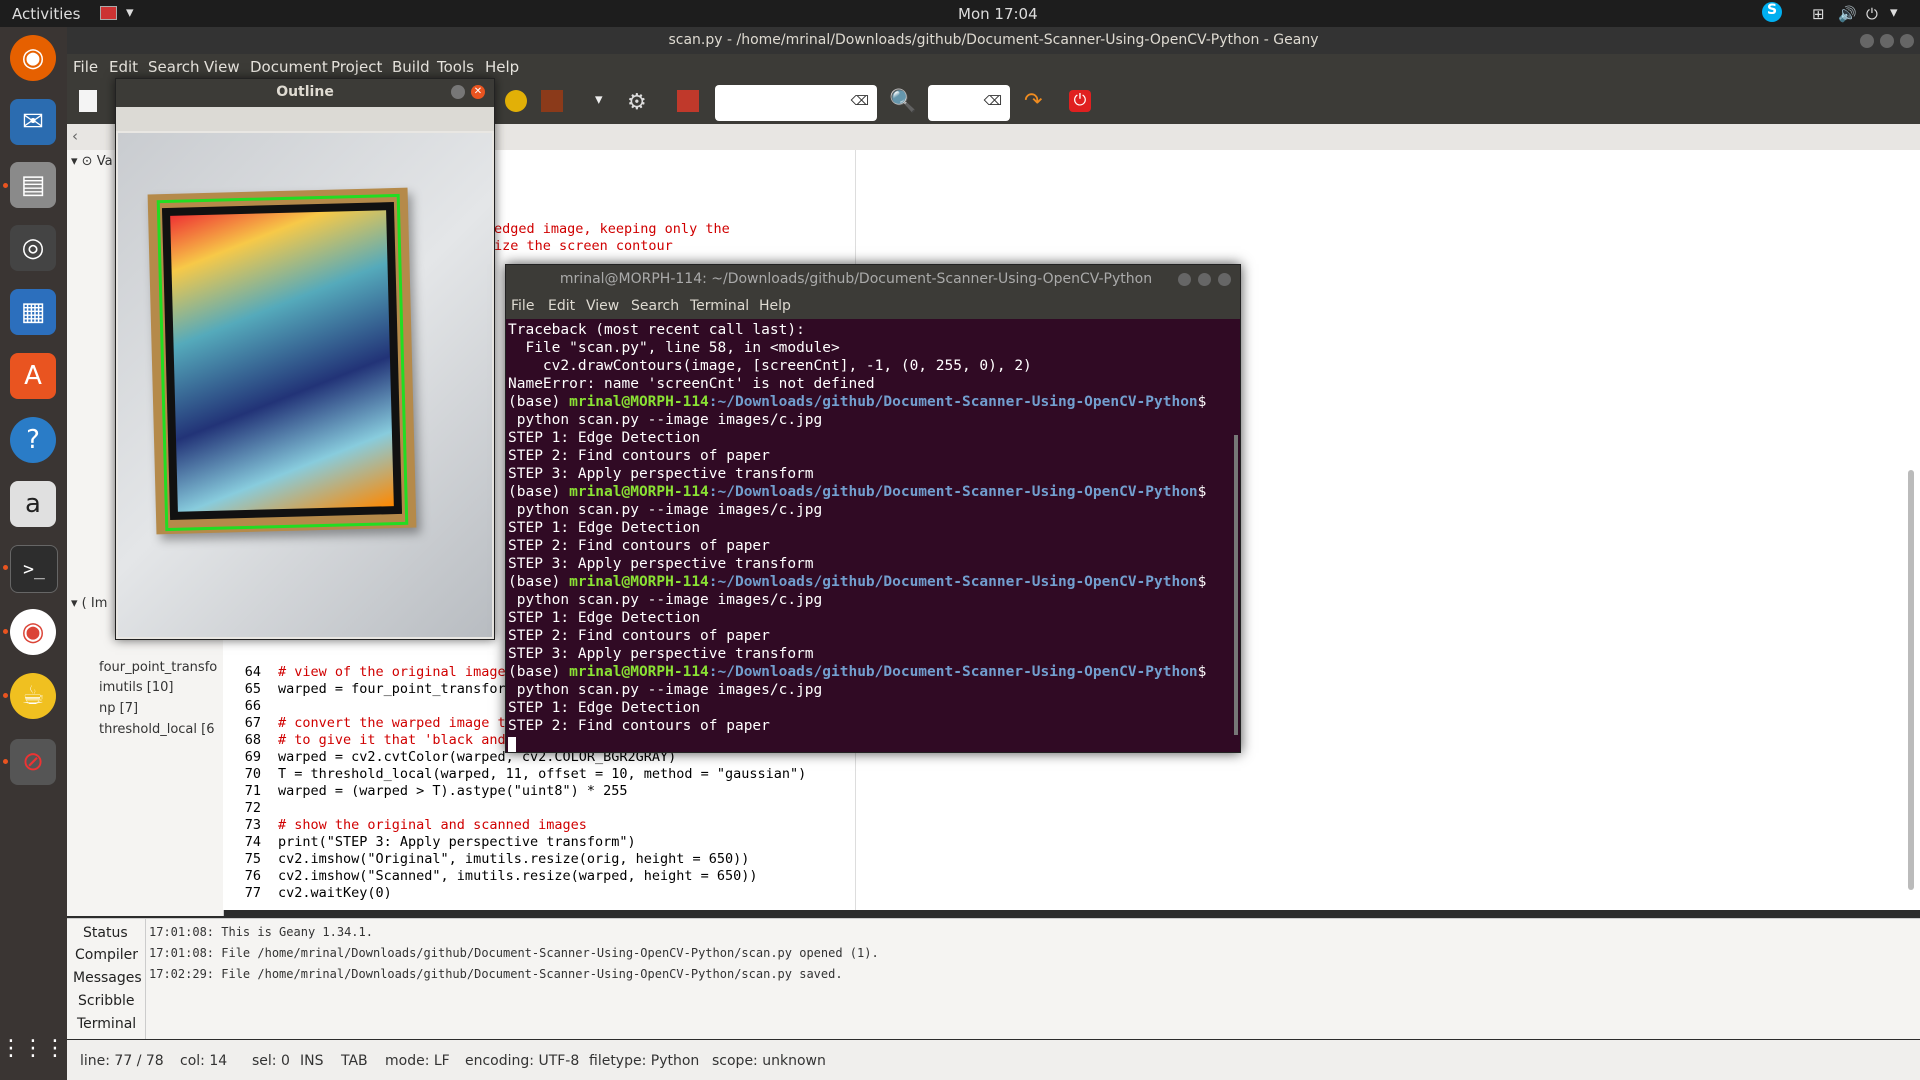  What do you see at coordinates (136, 687) in the screenshot?
I see `sidebar-item-imutils: imutils [10]` at bounding box center [136, 687].